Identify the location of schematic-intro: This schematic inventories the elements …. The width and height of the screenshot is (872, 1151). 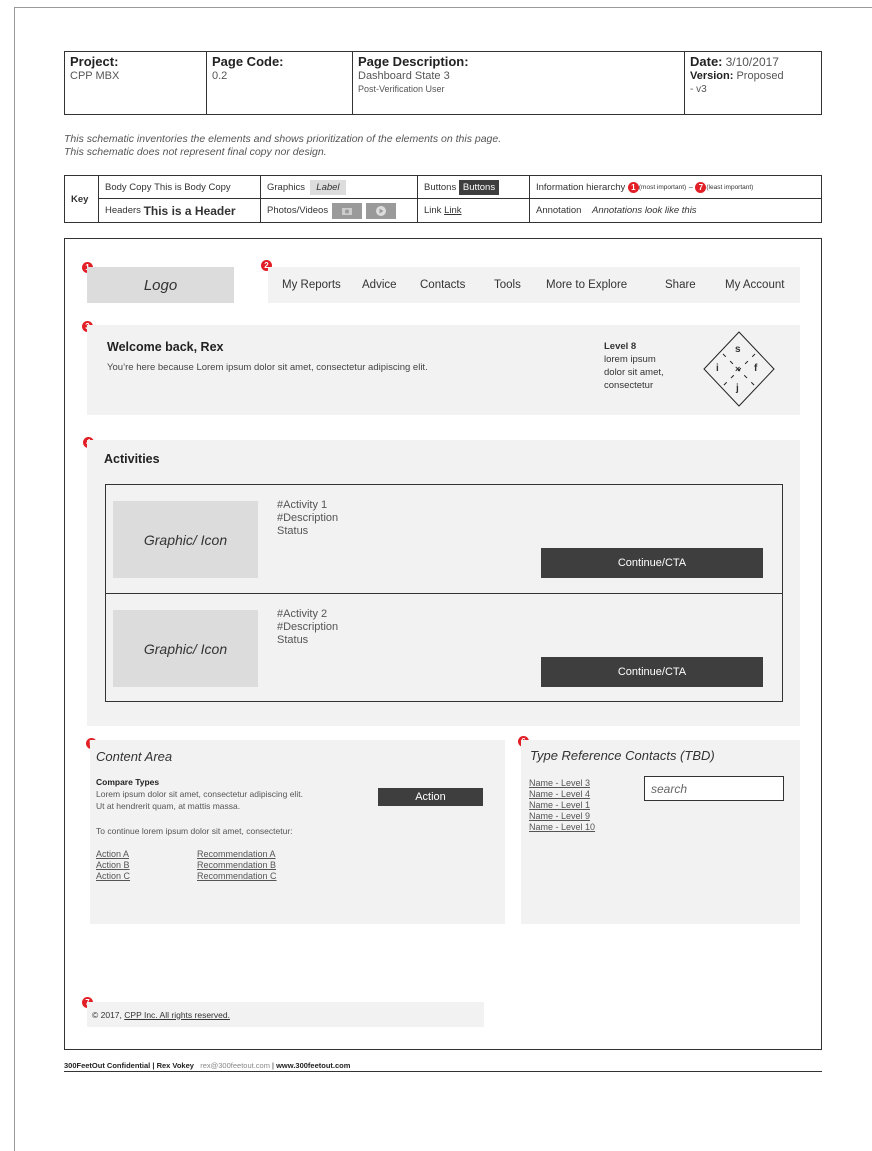
(282, 146).